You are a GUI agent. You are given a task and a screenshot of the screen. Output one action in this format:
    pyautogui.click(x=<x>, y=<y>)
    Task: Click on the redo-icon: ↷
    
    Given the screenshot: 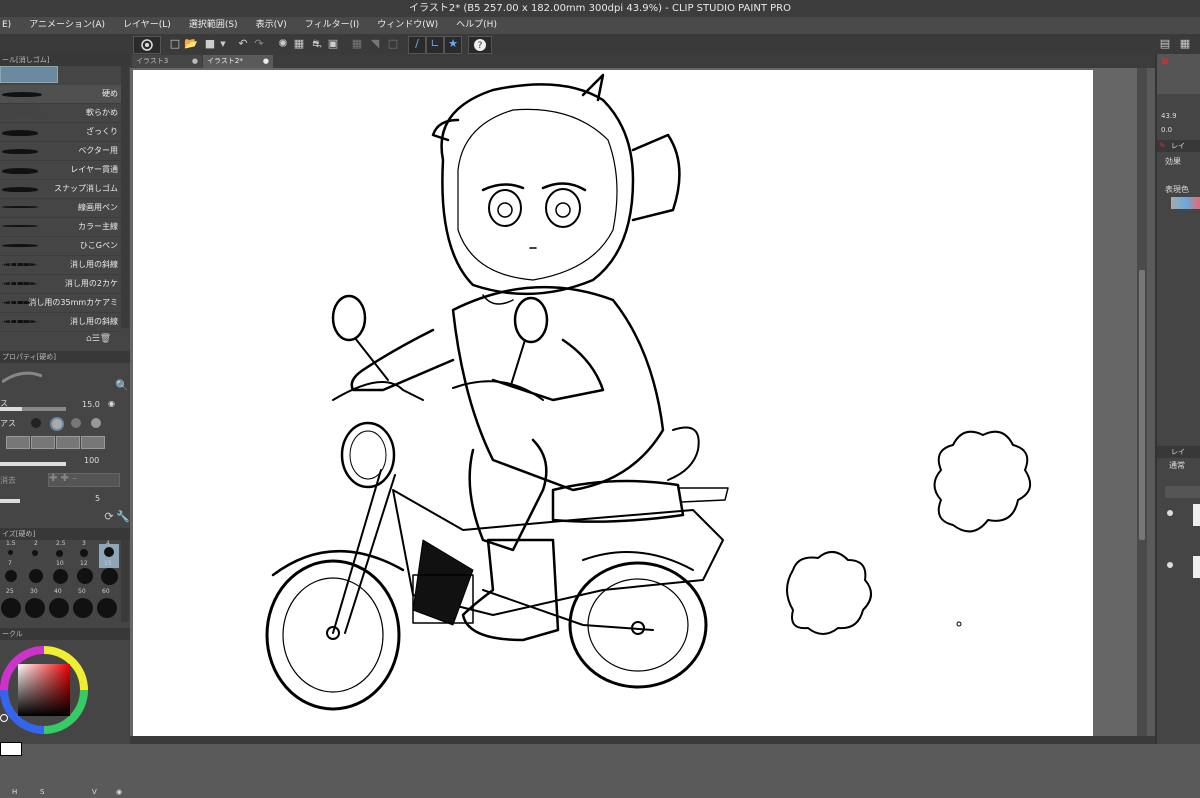 What is the action you would take?
    pyautogui.click(x=259, y=44)
    